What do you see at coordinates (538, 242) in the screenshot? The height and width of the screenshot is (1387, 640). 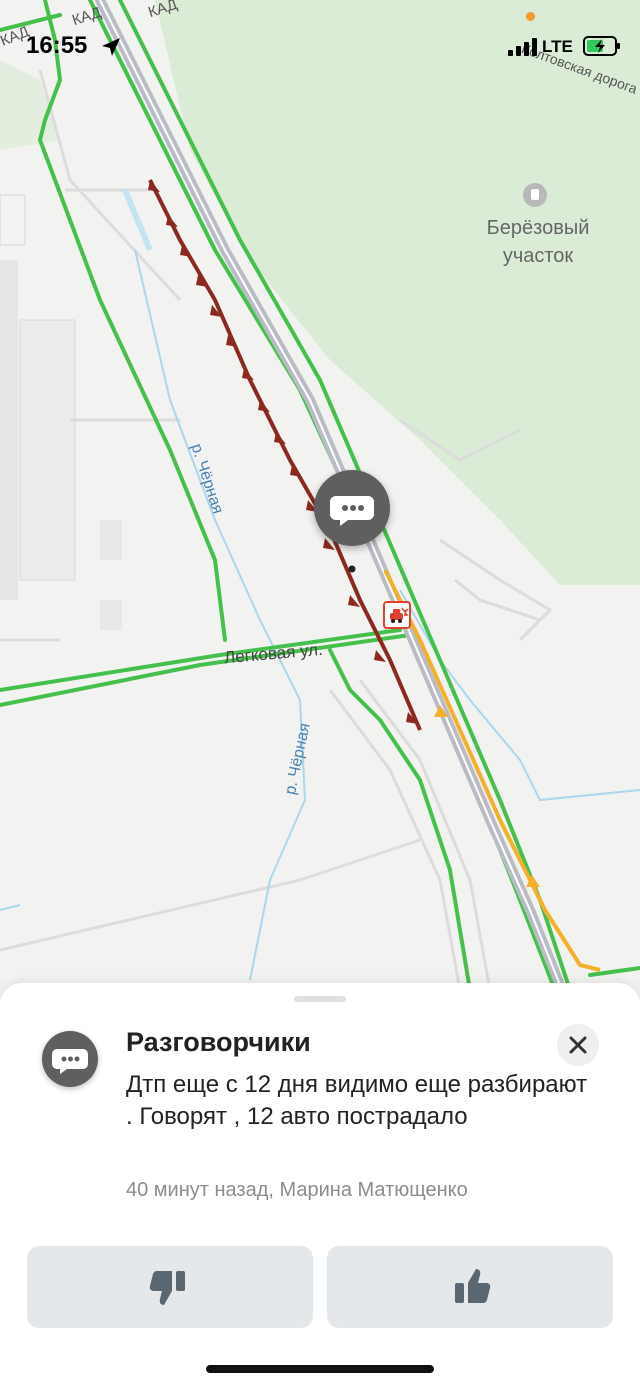 I see `forest-label: Берёзовый участок` at bounding box center [538, 242].